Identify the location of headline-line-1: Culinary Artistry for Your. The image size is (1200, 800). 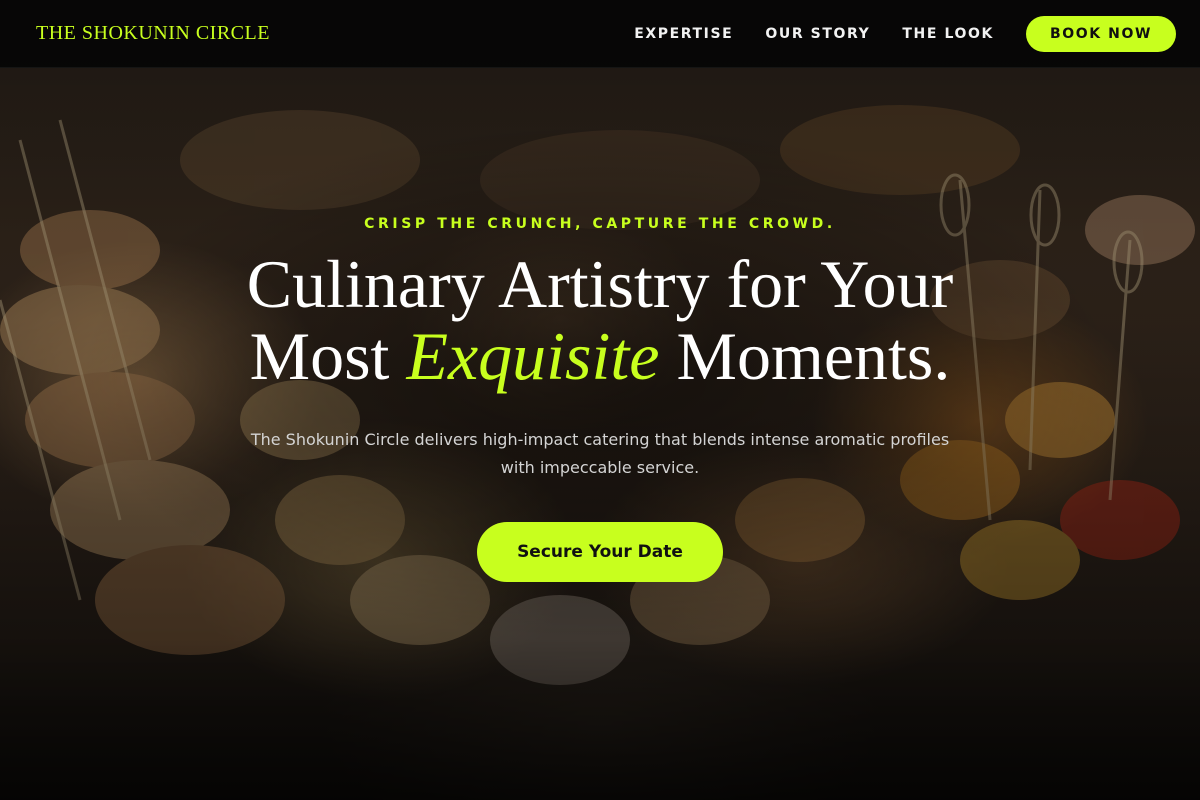
(600, 284).